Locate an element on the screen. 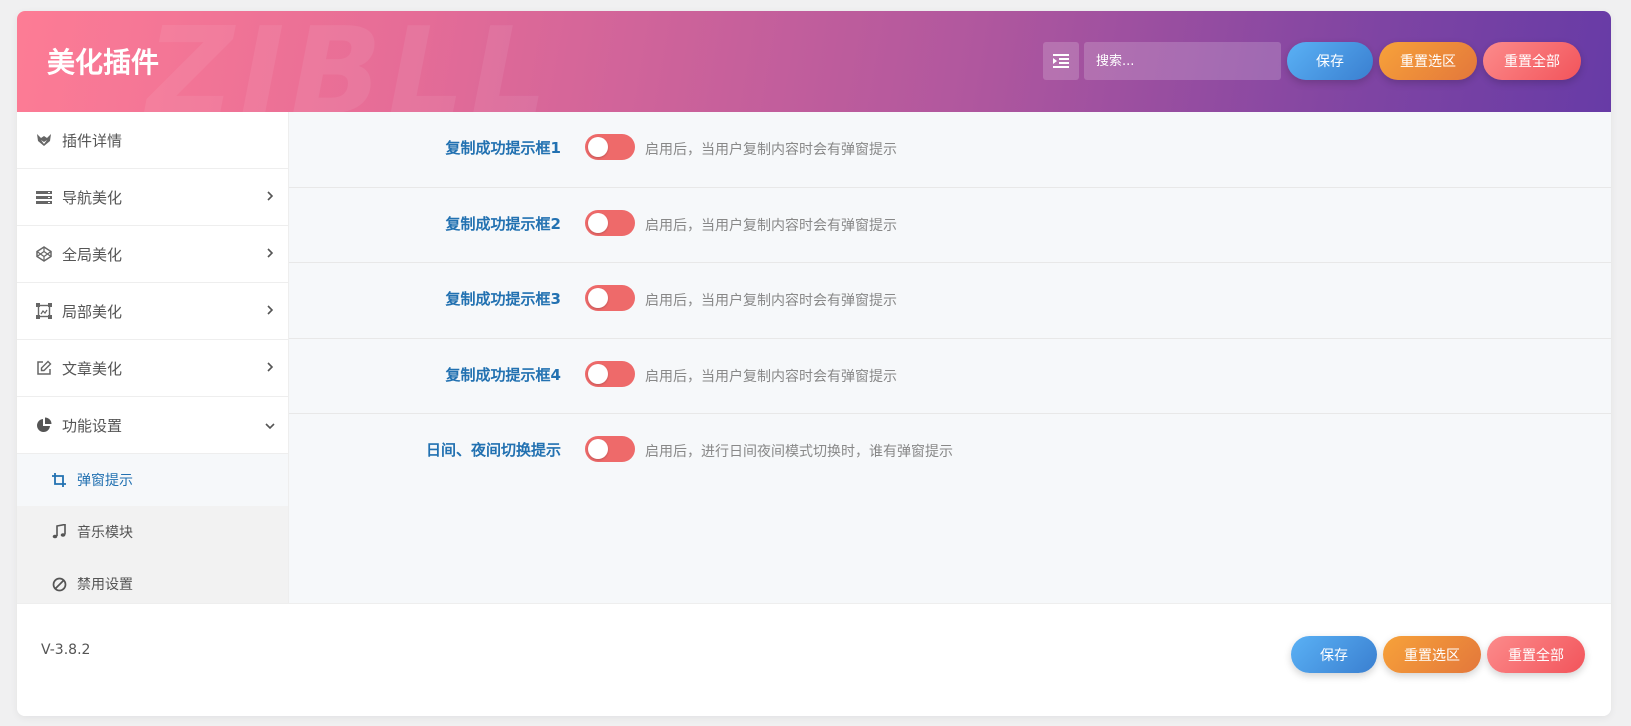  sidebar-item-partial-beautify: 局部美化 is located at coordinates (152, 311).